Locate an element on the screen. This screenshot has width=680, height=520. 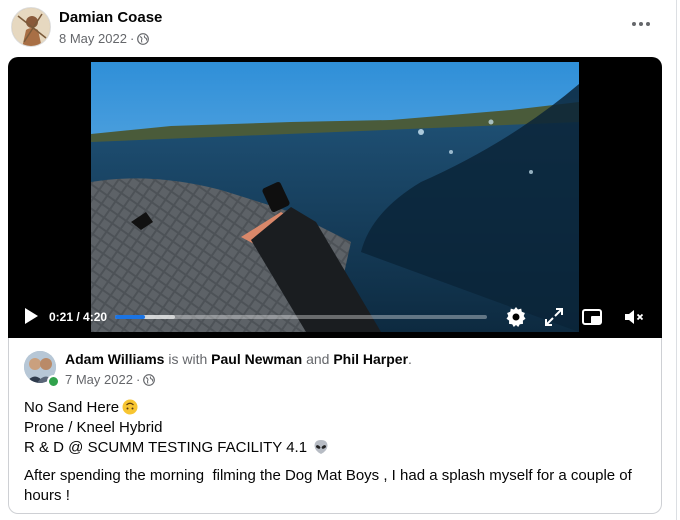
body-line: No Sand Here is located at coordinates (339, 408).